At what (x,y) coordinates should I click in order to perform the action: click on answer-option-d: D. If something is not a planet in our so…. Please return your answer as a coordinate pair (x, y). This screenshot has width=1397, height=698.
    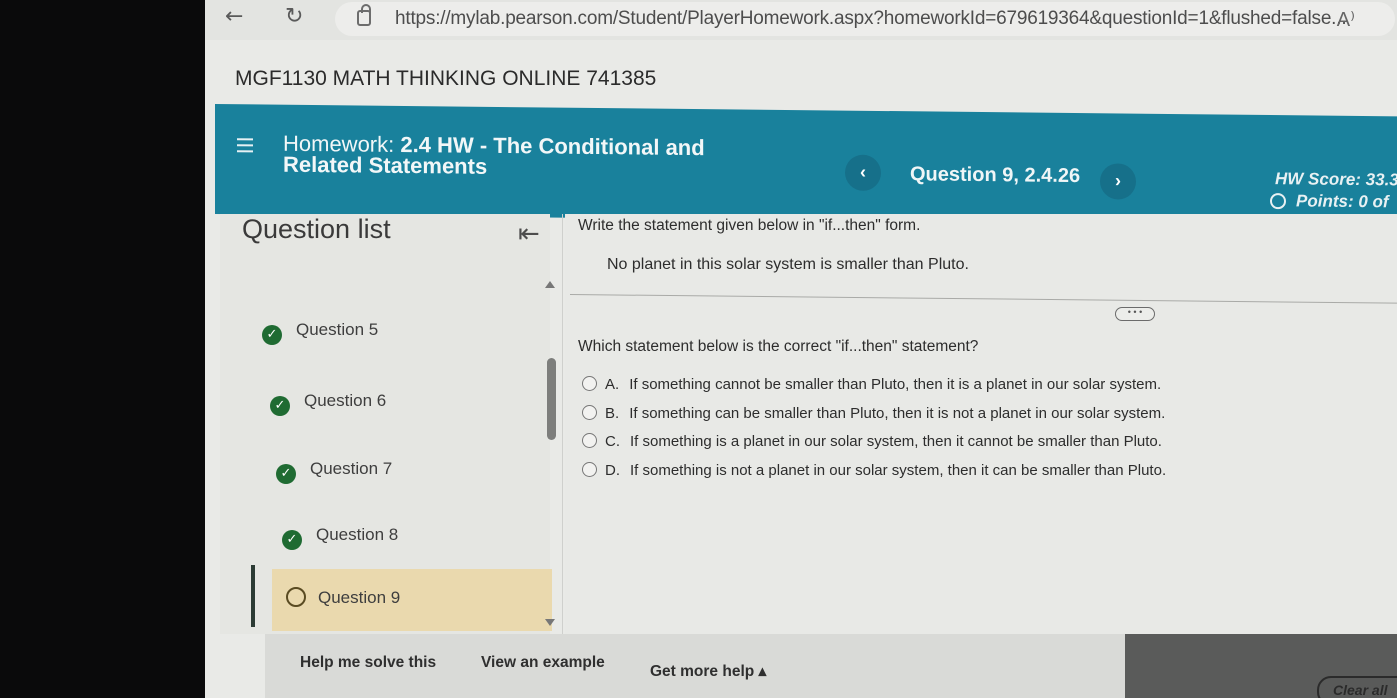
    Looking at the image, I should click on (874, 470).